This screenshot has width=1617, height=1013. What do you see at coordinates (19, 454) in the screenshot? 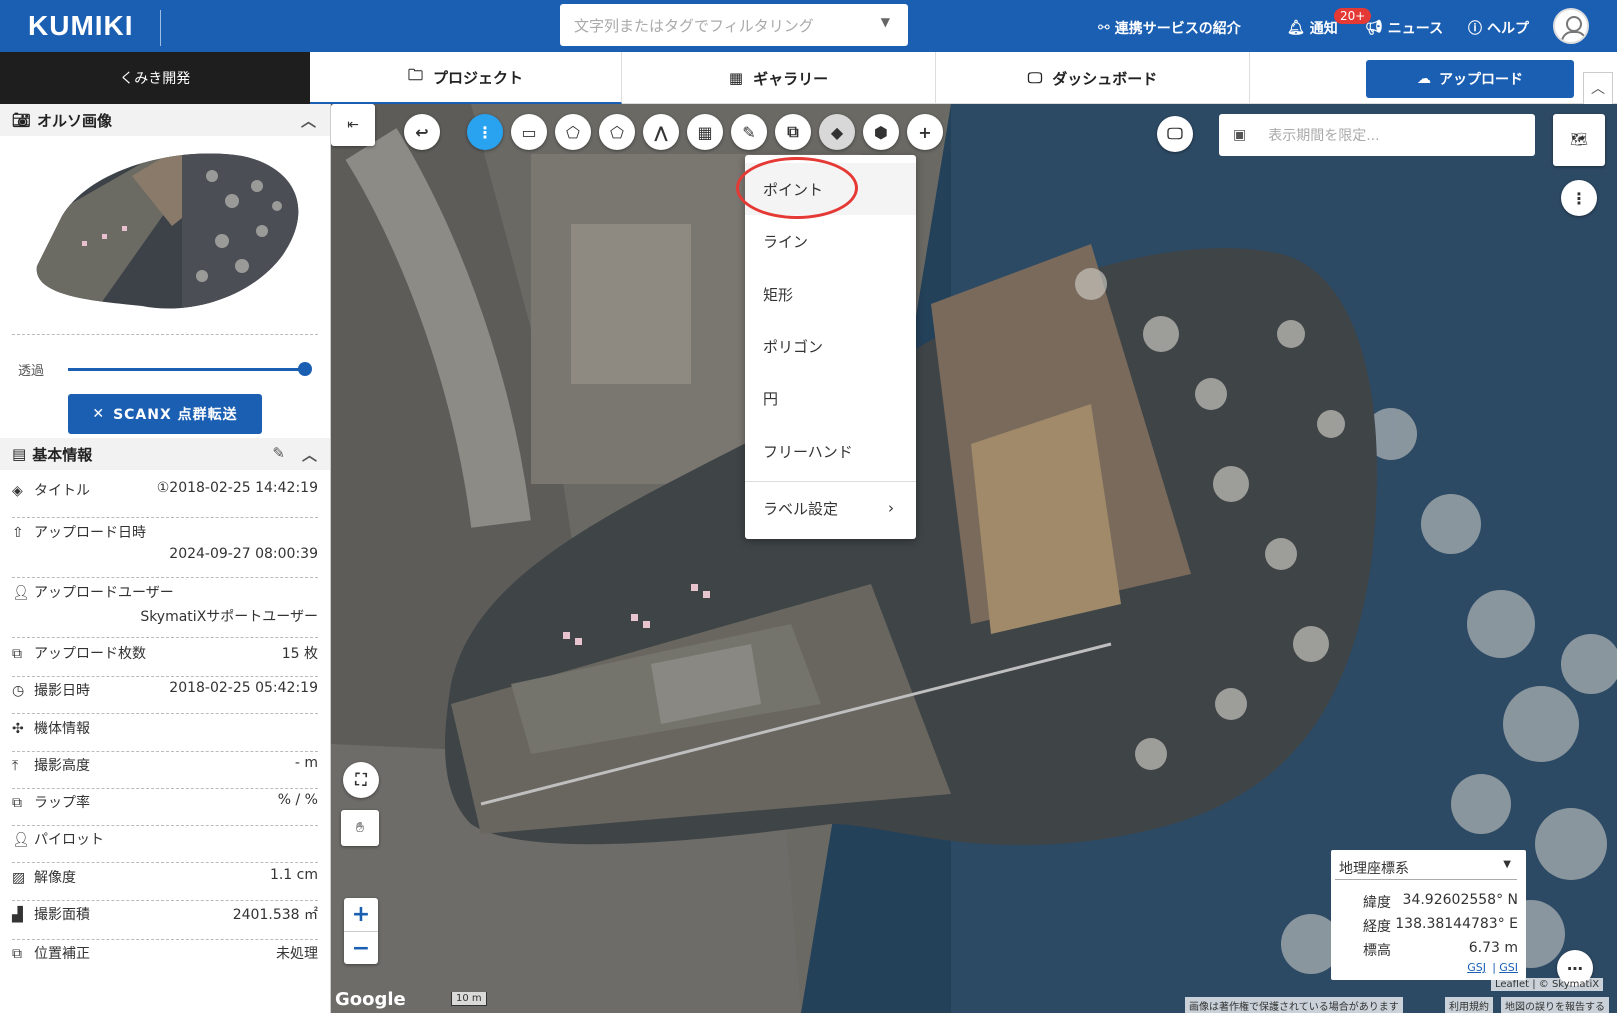
I see `document-icon: ▤` at bounding box center [19, 454].